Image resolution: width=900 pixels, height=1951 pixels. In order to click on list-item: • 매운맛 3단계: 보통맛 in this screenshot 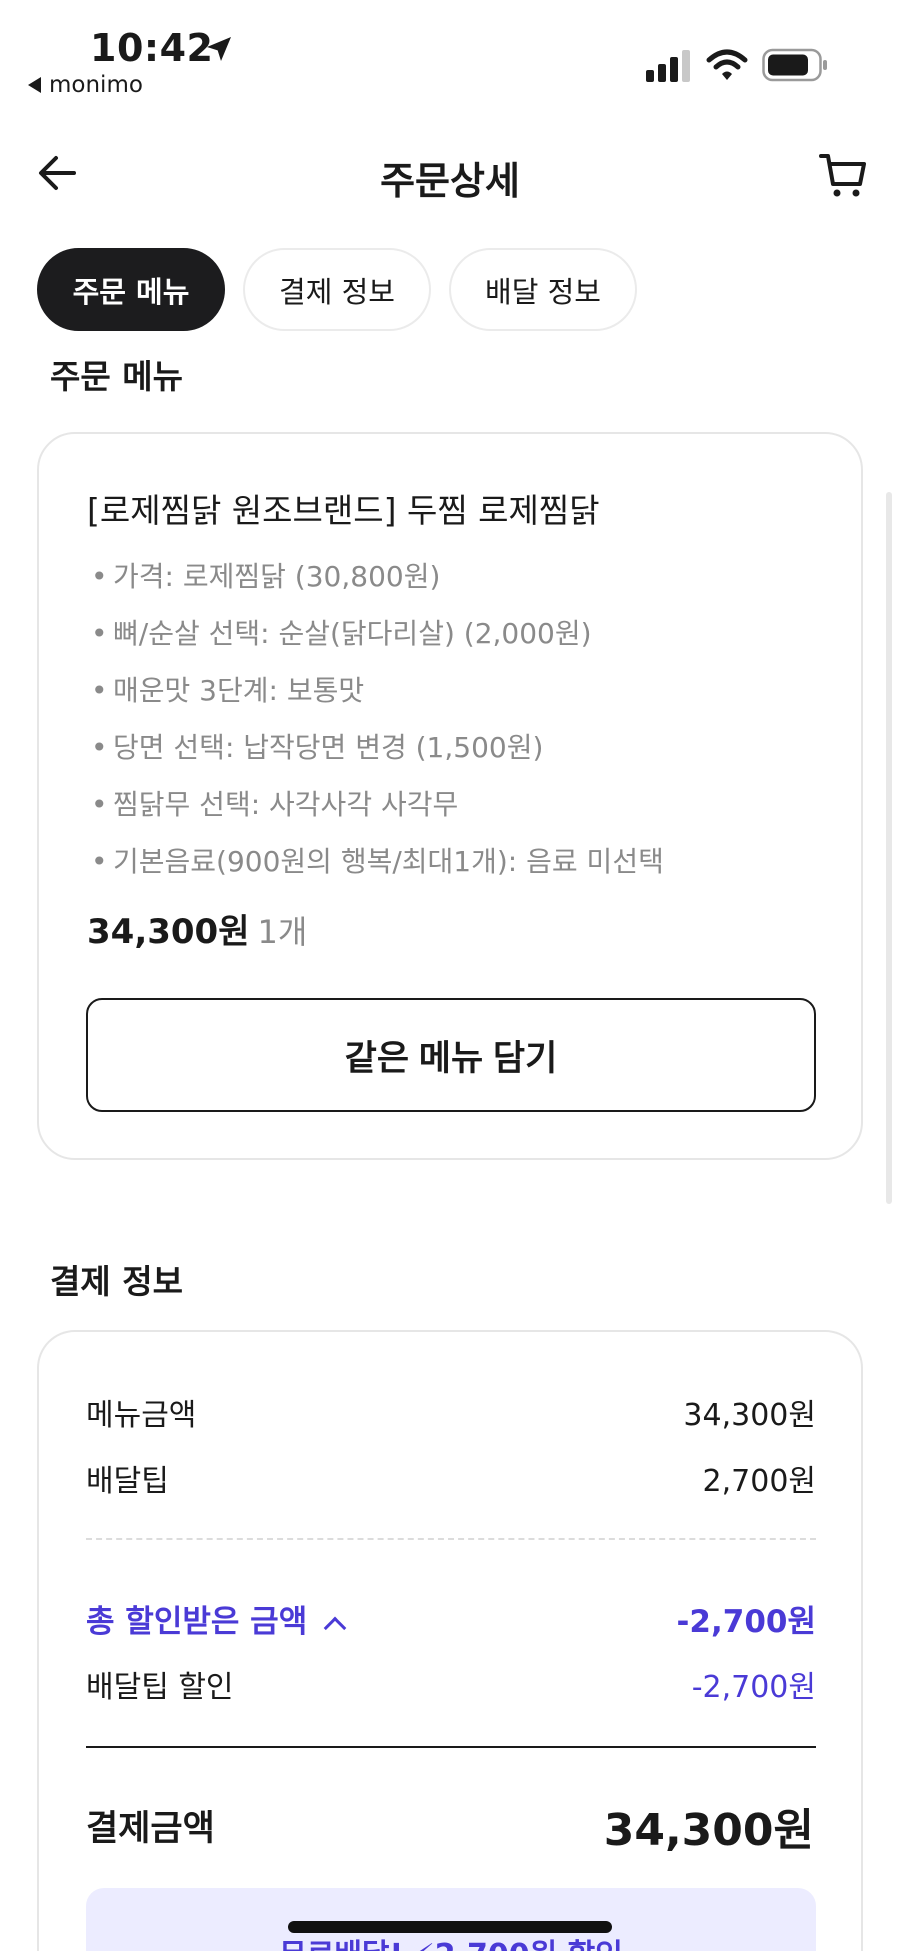, I will do `click(228, 690)`.